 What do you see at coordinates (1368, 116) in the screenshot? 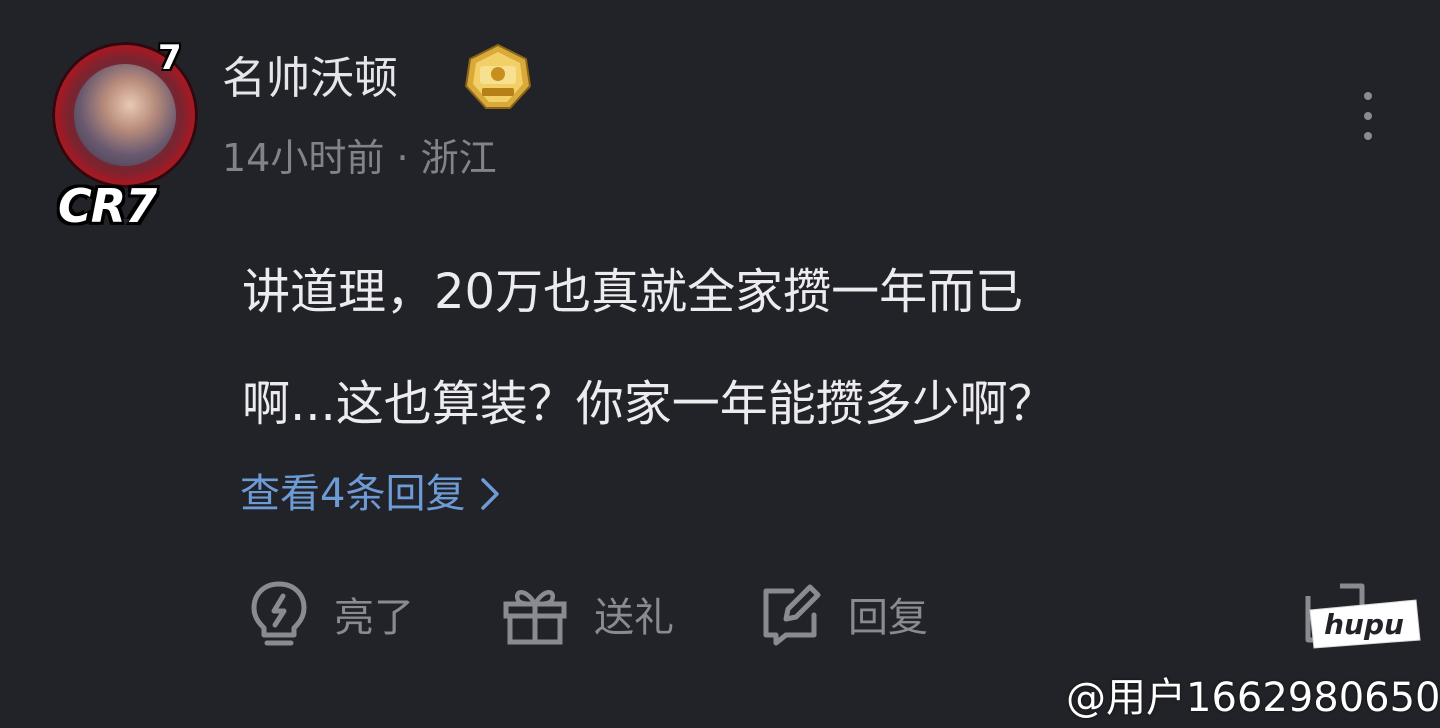
I see `more-options-icon` at bounding box center [1368, 116].